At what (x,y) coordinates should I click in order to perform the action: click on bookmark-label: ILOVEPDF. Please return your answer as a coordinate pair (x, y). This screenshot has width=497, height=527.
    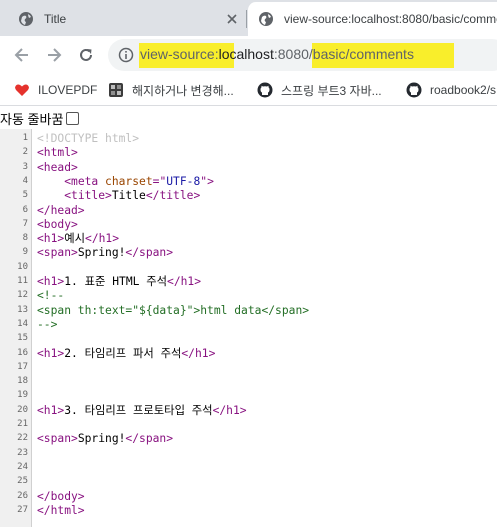
    Looking at the image, I should click on (68, 90).